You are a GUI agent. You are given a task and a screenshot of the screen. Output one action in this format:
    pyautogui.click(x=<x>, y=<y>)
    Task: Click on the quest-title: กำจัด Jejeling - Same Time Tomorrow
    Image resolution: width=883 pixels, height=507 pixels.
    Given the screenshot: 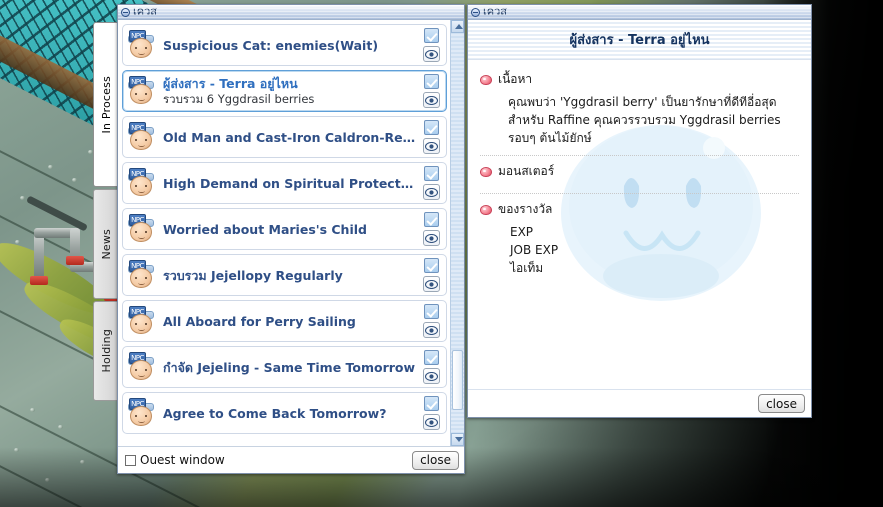 What is the action you would take?
    pyautogui.click(x=289, y=367)
    